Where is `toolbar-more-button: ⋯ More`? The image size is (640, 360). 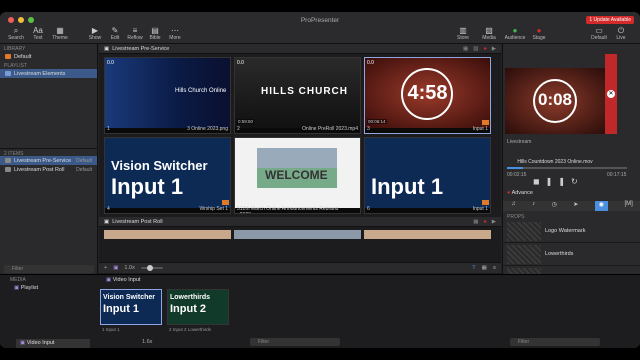
toolbar-more-button: ⋯ More is located at coordinates (175, 33).